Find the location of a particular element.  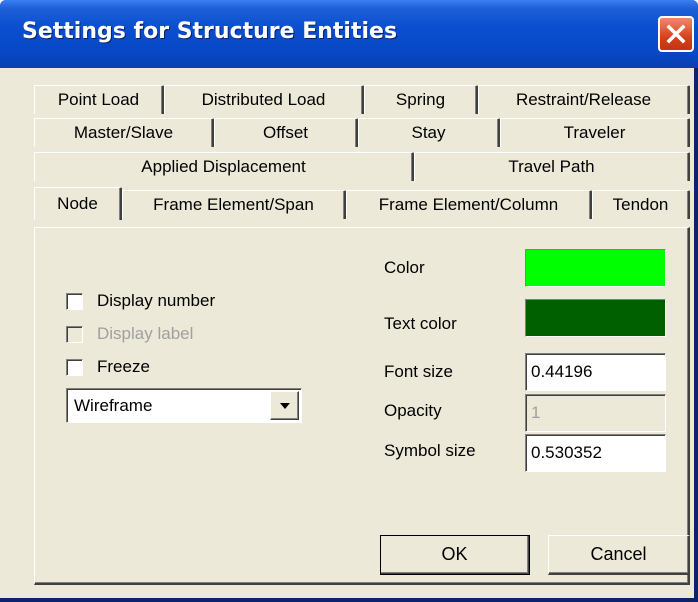

tab-node: Node is located at coordinates (78, 203).